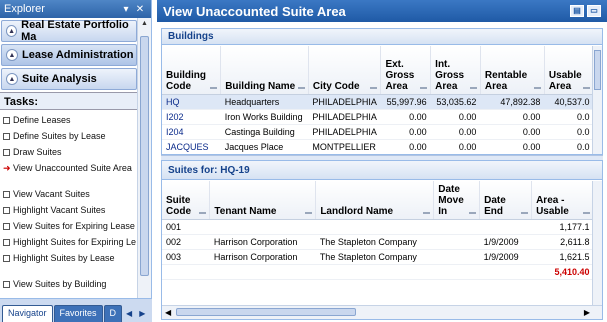  What do you see at coordinates (113, 313) in the screenshot?
I see `tab-d: D` at bounding box center [113, 313].